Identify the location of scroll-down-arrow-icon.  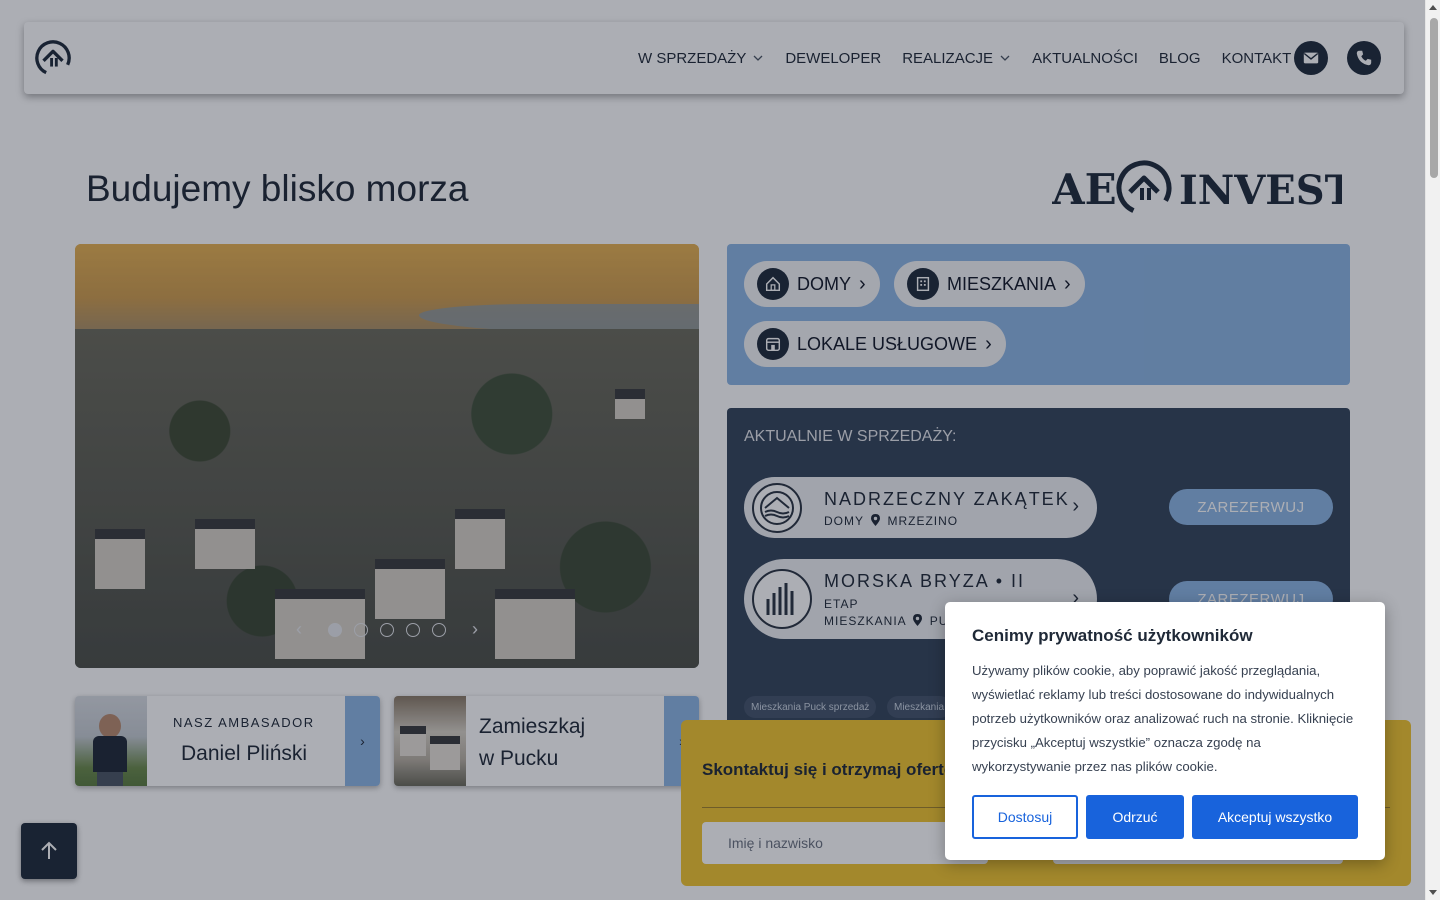
(1433, 892).